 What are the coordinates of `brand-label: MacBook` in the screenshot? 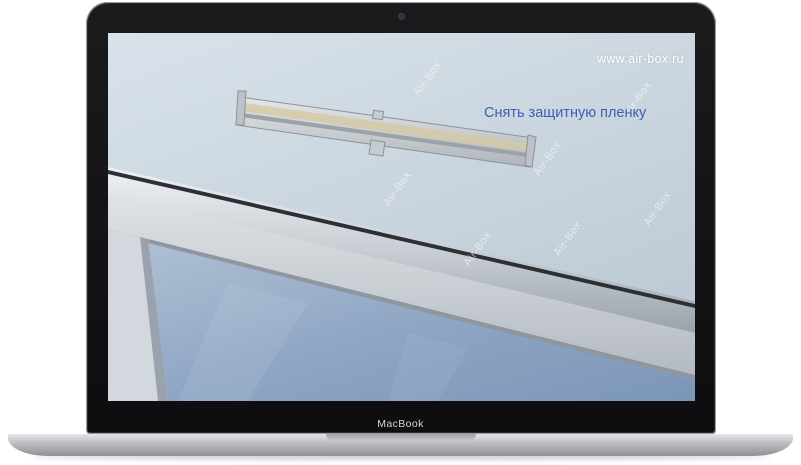 It's located at (400, 424).